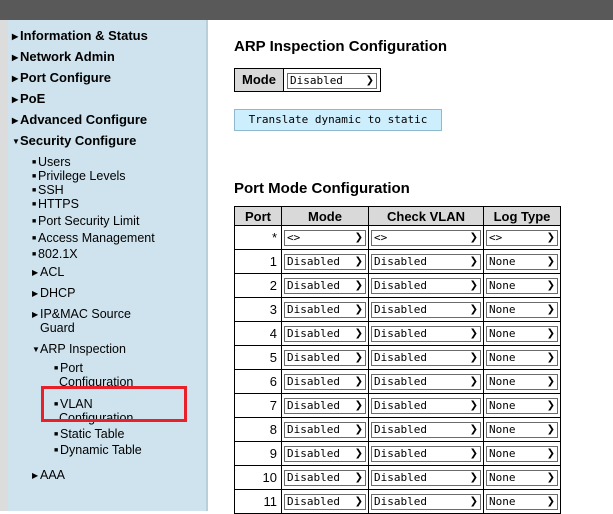 This screenshot has height=514, width=613. I want to click on highlight-box, so click(114, 404).